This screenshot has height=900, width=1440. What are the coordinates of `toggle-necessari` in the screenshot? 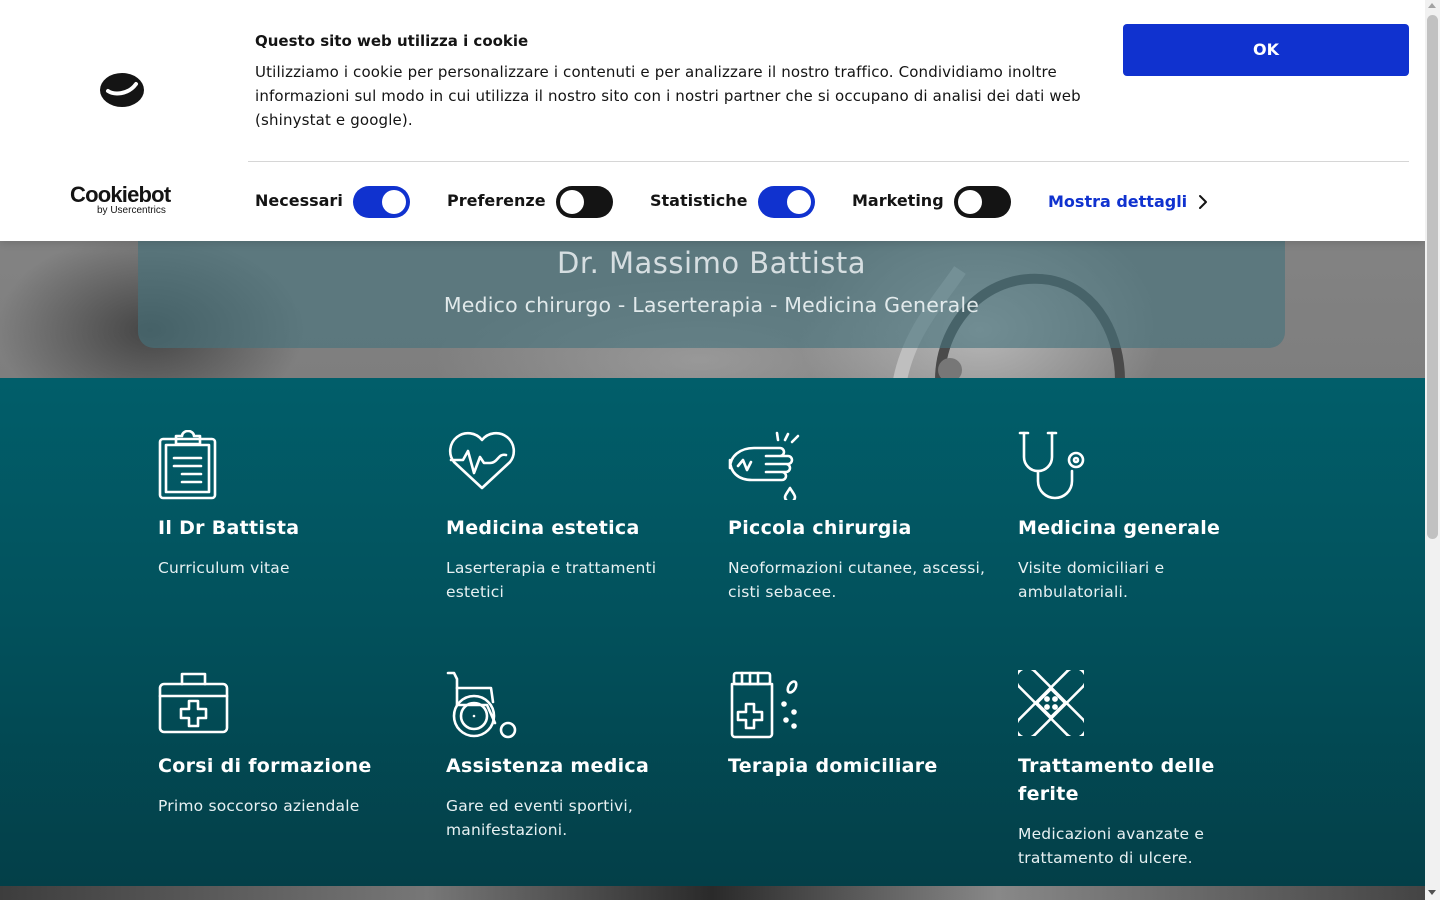 It's located at (381, 202).